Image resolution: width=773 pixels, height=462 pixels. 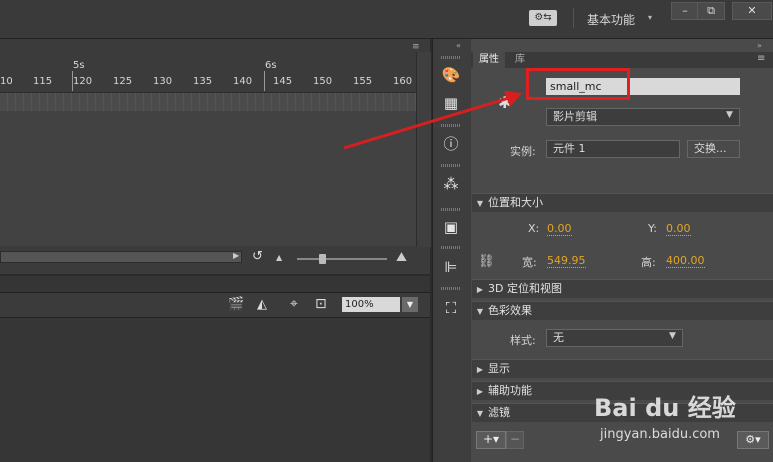 What do you see at coordinates (614, 338) in the screenshot?
I see `color-style-select: 无` at bounding box center [614, 338].